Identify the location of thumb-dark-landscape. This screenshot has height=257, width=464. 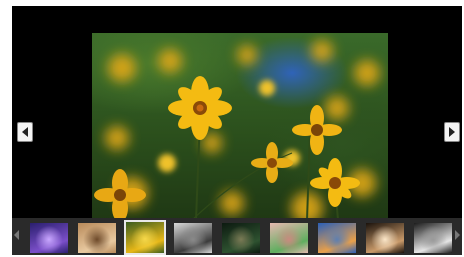
(241, 238).